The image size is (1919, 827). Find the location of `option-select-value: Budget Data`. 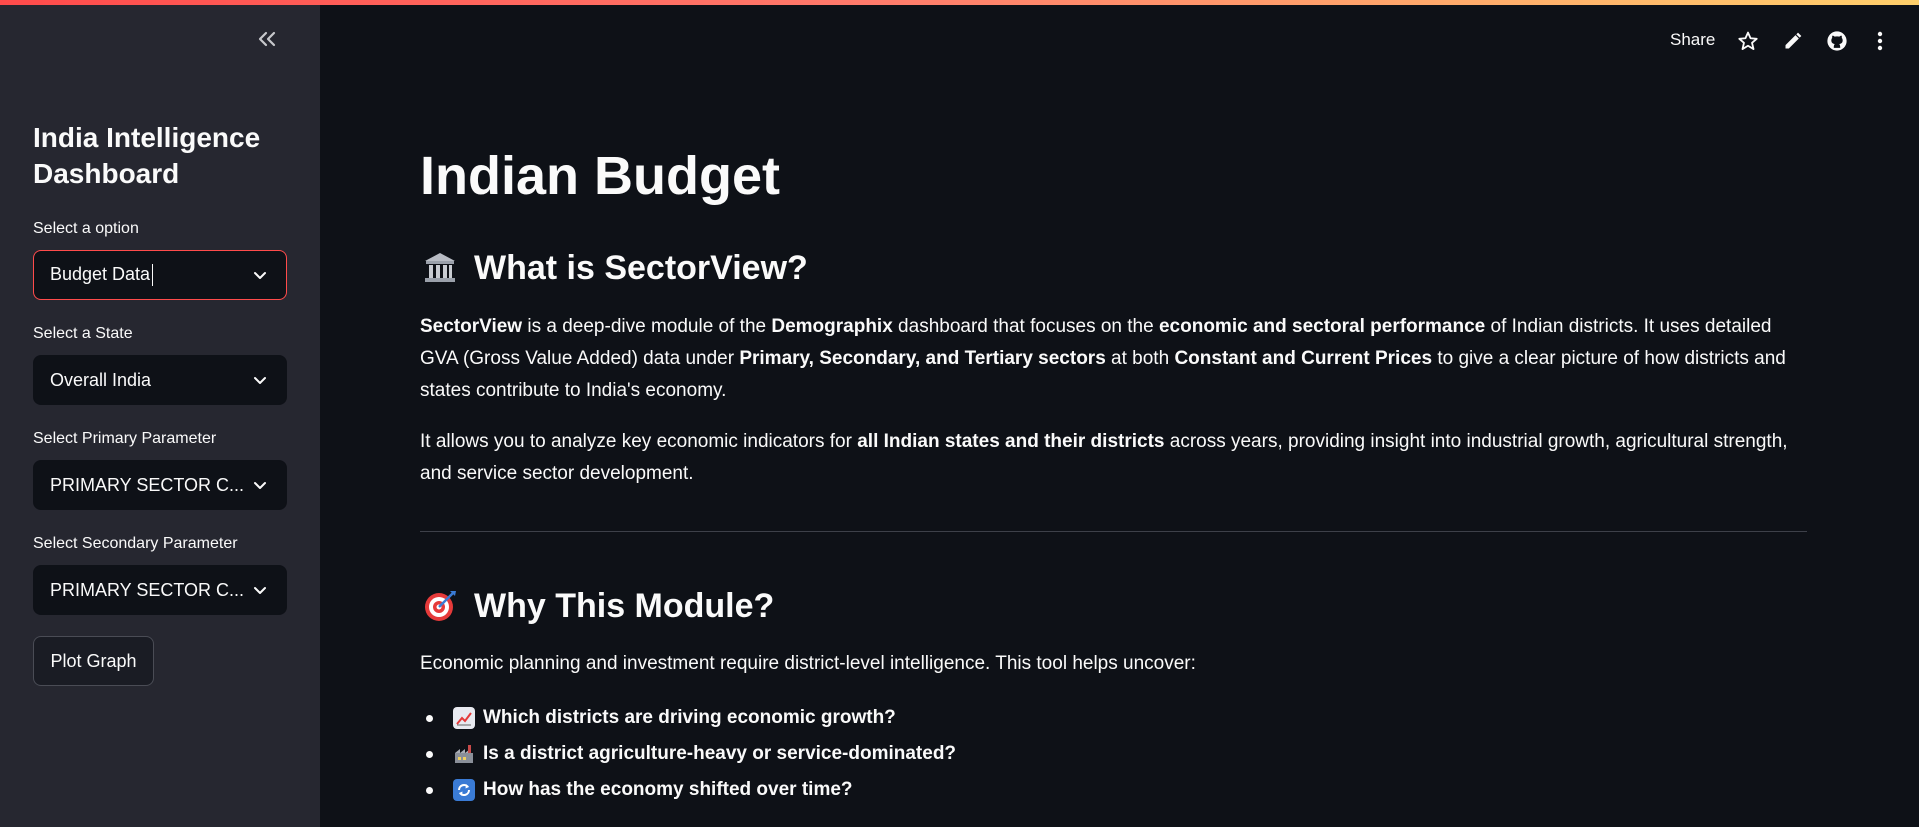

option-select-value: Budget Data is located at coordinates (151, 275).